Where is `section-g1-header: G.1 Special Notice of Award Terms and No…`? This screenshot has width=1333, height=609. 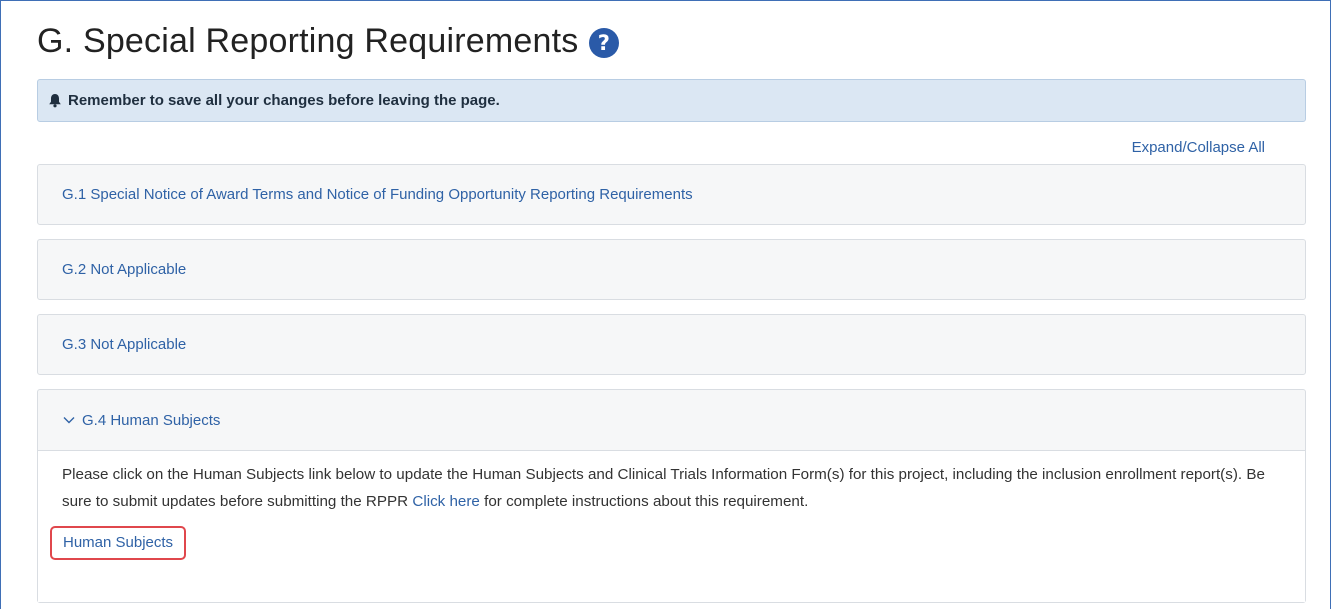 section-g1-header: G.1 Special Notice of Award Terms and No… is located at coordinates (671, 194).